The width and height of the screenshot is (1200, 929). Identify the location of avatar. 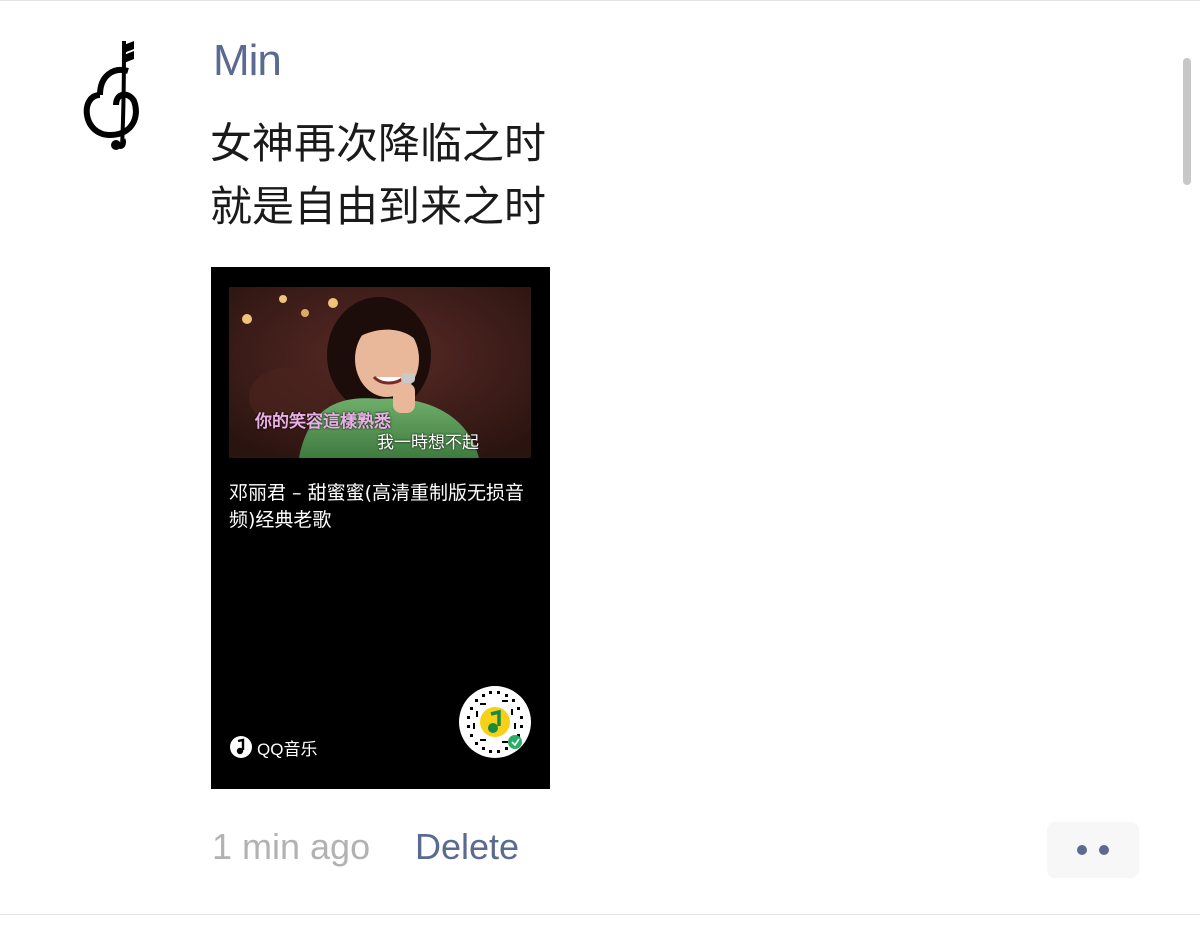
(118, 95).